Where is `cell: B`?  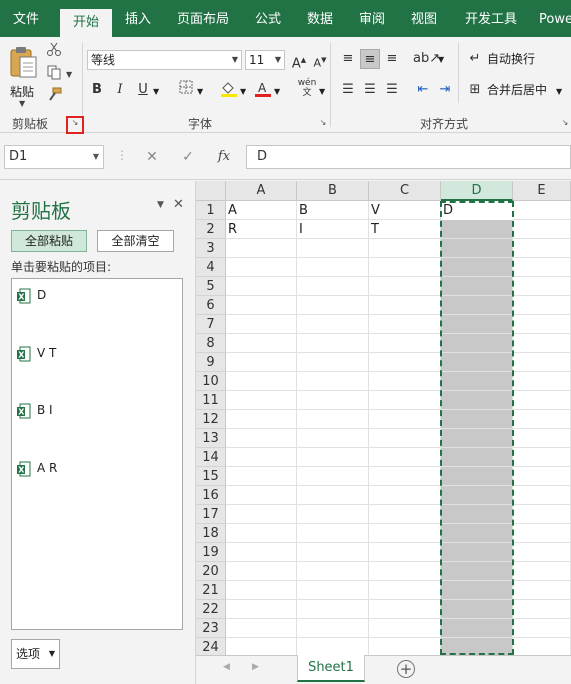 cell: B is located at coordinates (333, 210).